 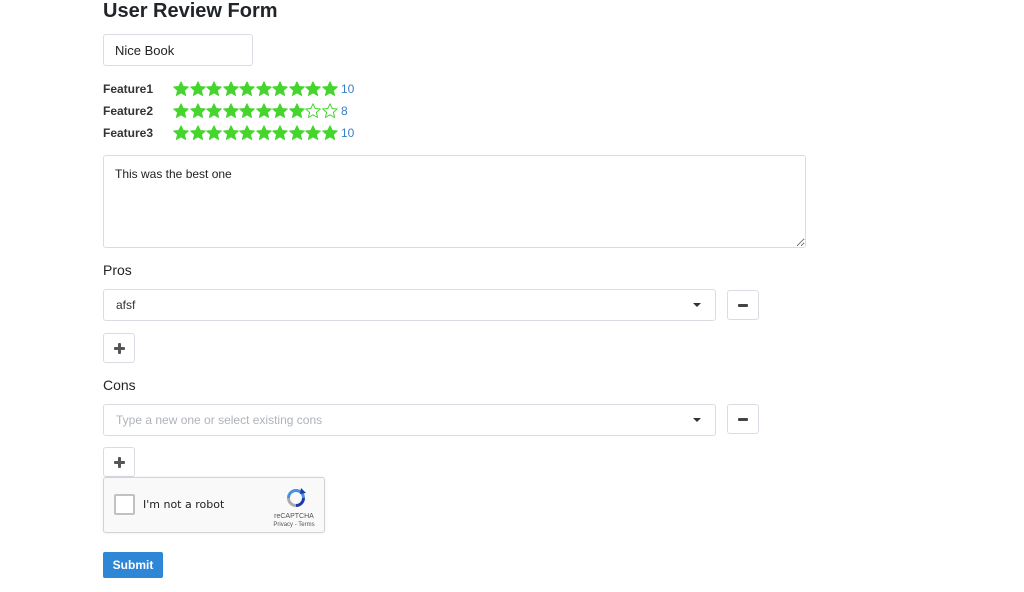 I want to click on review-text-area, so click(x=454, y=201).